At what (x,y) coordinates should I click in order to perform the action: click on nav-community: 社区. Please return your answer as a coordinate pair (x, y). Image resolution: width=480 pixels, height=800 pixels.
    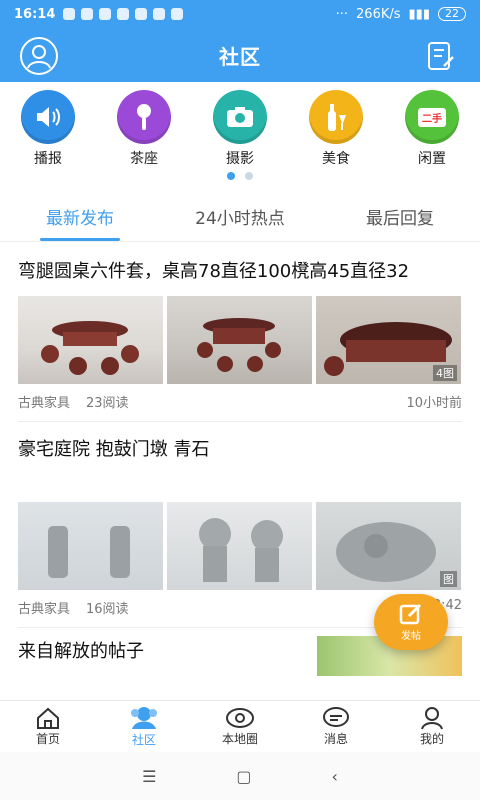
    Looking at the image, I should click on (144, 726).